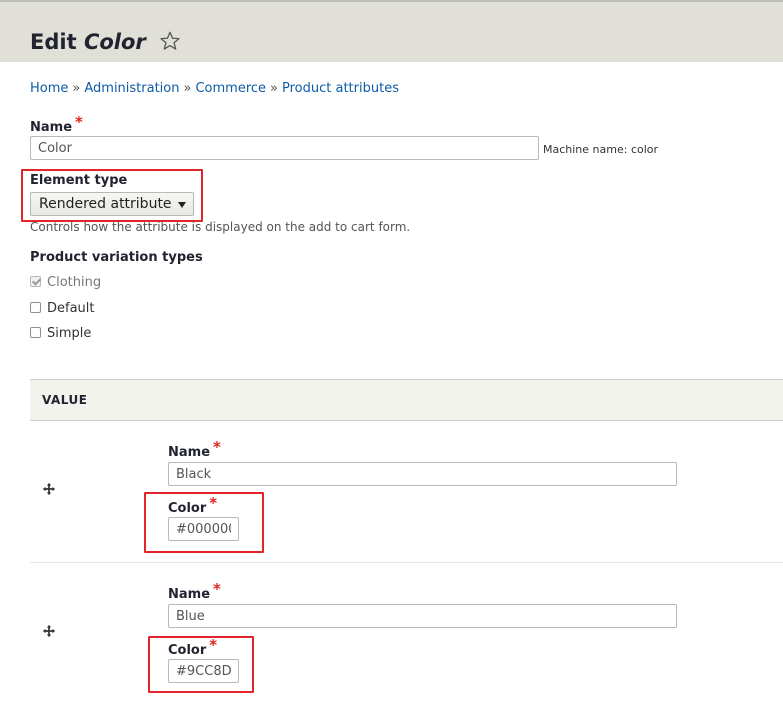 The image size is (783, 704). I want to click on page-title-entity: Color, so click(114, 42).